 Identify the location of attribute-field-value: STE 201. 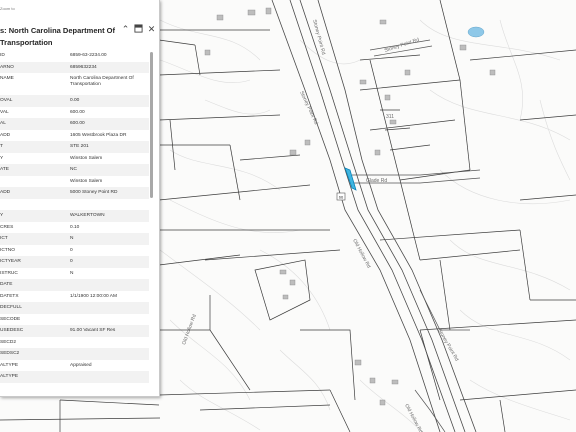
(79, 146).